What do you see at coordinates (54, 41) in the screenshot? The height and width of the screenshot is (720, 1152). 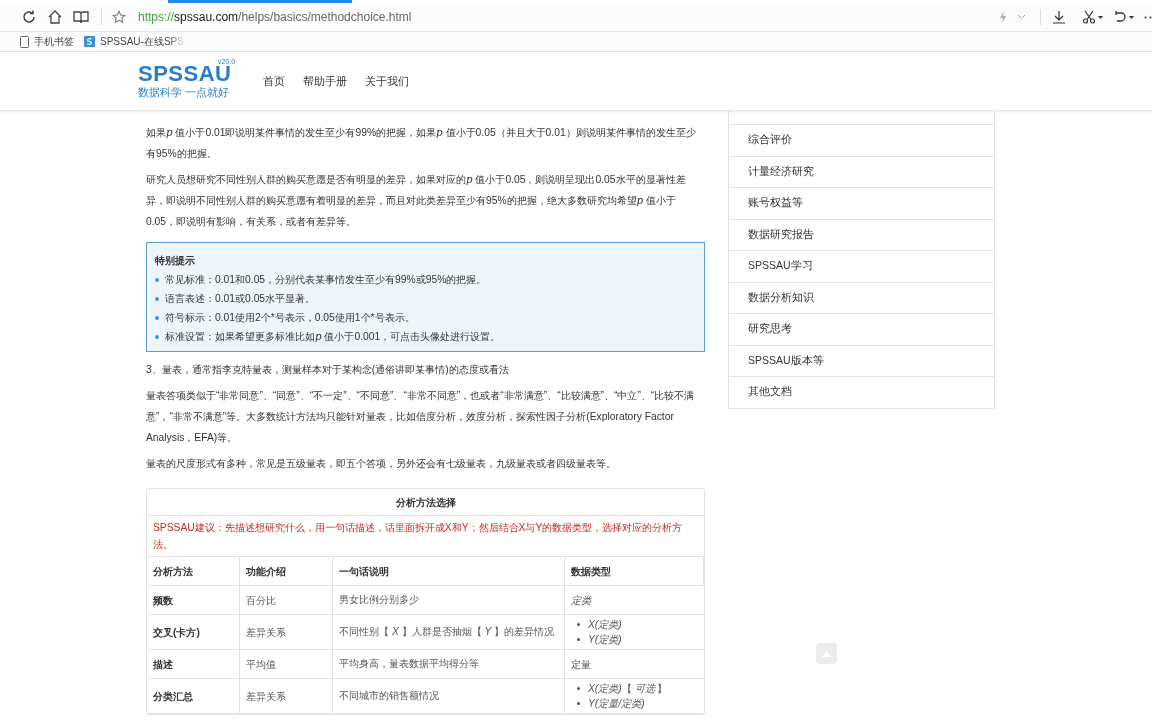 I see `bookmark-link: 手机书签` at bounding box center [54, 41].